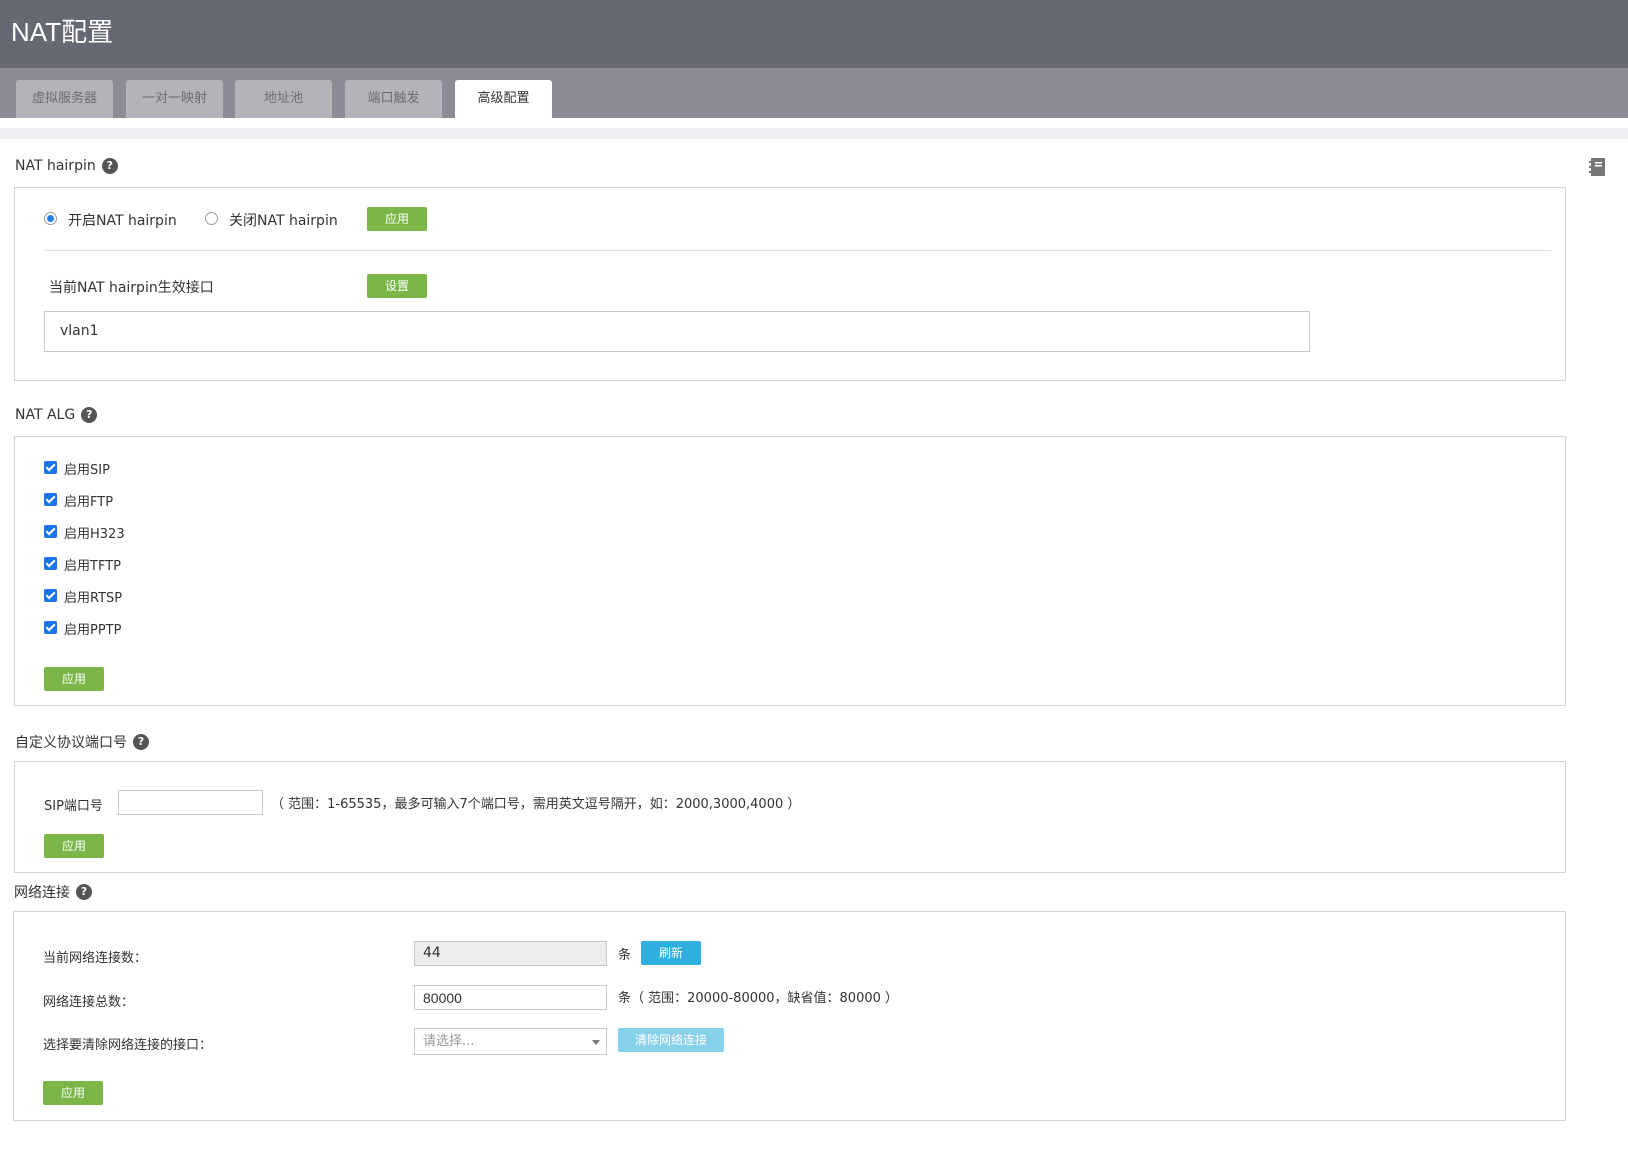 The height and width of the screenshot is (1169, 1628). Describe the element at coordinates (93, 598) in the screenshot. I see `alg-rtsp-label: 启用RTSP` at that location.